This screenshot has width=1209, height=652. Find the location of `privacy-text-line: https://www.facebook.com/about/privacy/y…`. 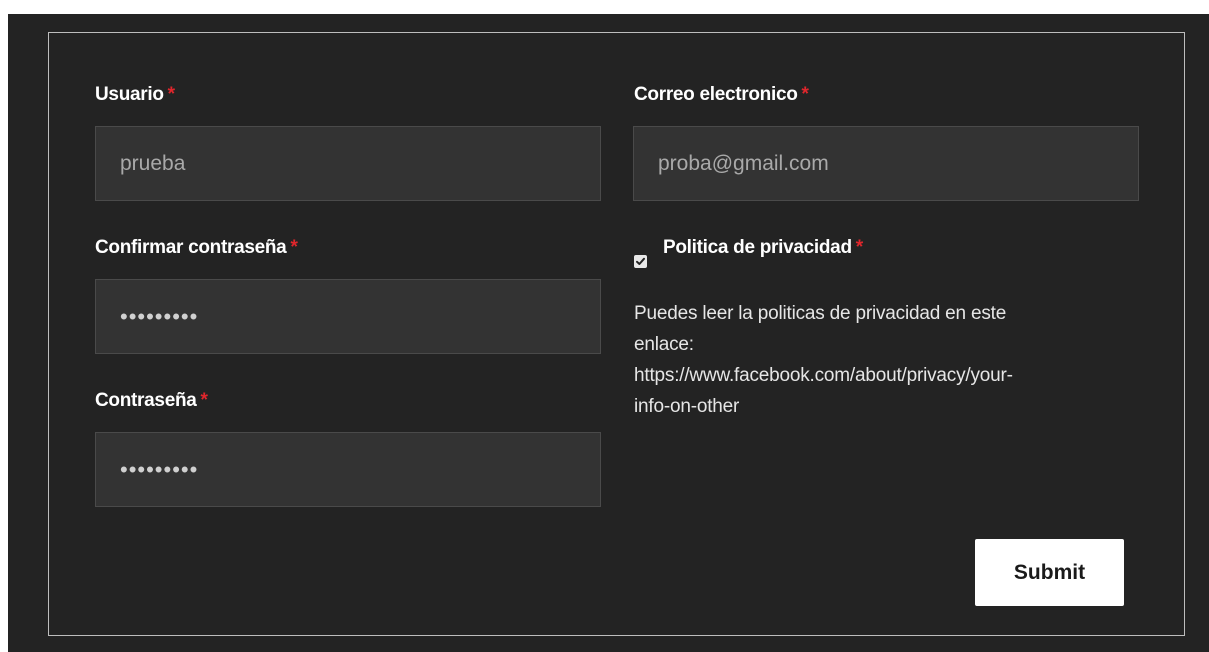

privacy-text-line: https://www.facebook.com/about/privacy/y… is located at coordinates (823, 375).